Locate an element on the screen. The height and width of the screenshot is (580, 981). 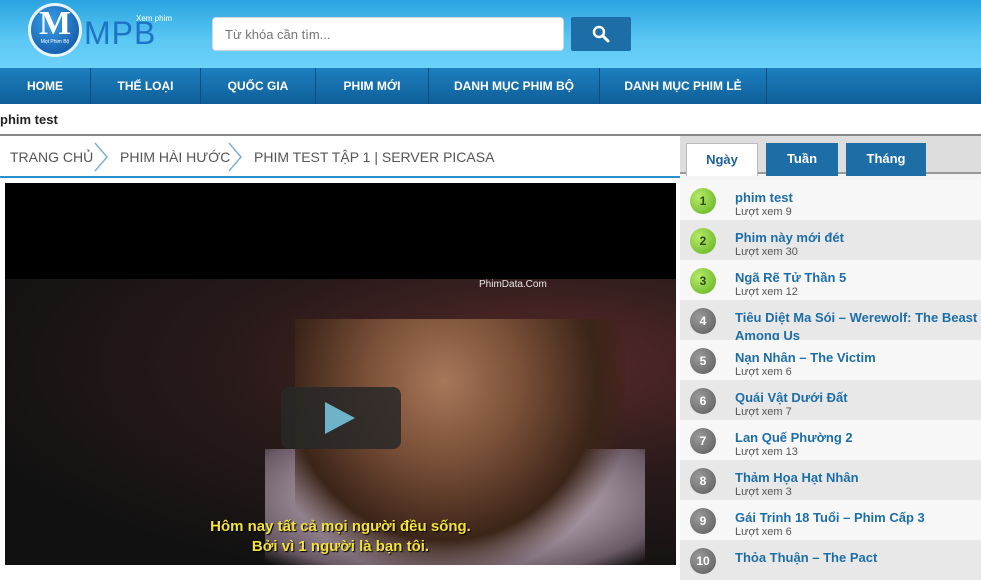
list-item: 6 Quái Vật Dưới Đất Lượt xem 7 is located at coordinates (830, 400).